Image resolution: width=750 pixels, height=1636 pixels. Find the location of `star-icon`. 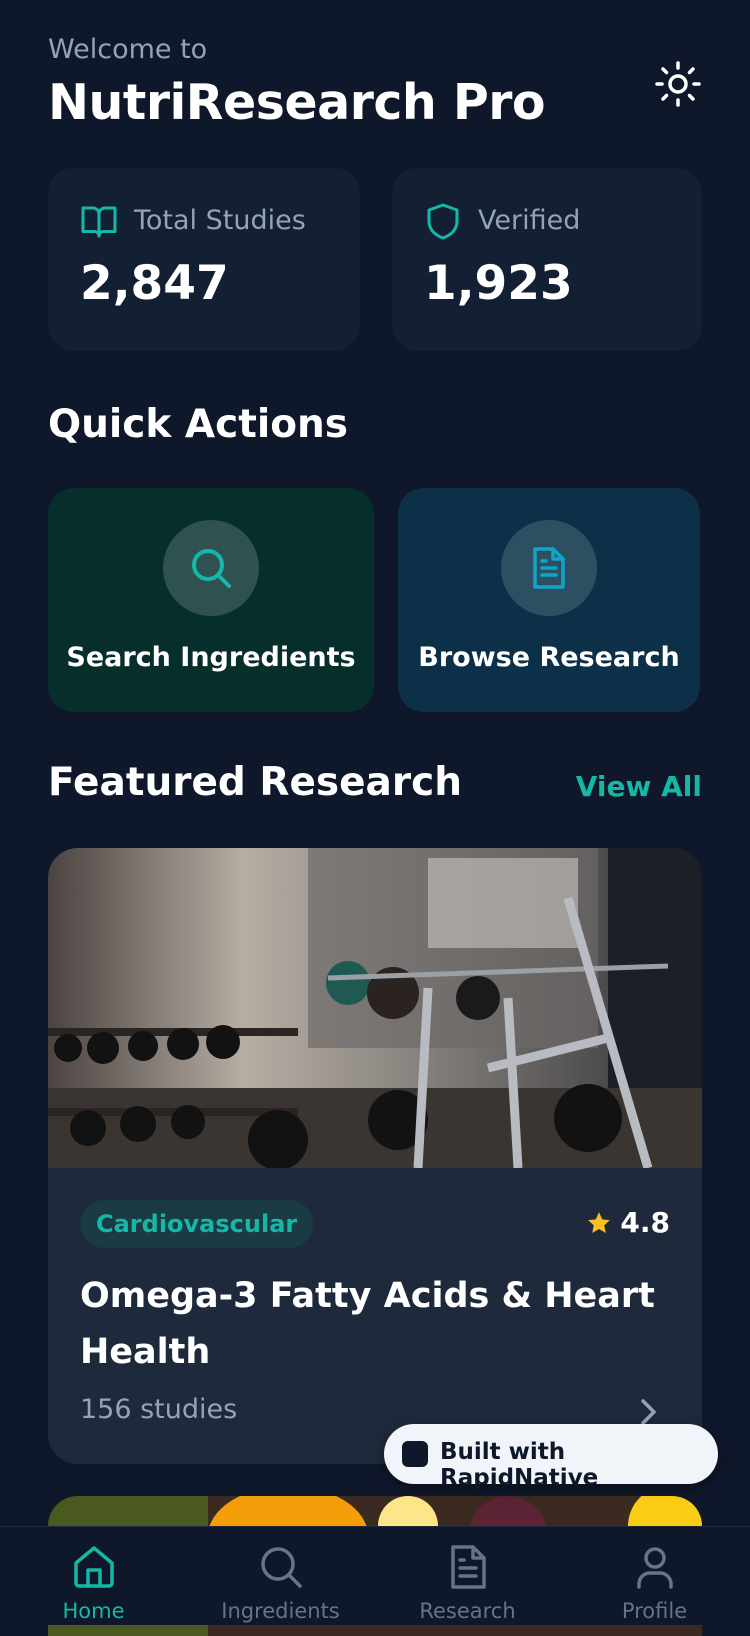

star-icon is located at coordinates (599, 1222).